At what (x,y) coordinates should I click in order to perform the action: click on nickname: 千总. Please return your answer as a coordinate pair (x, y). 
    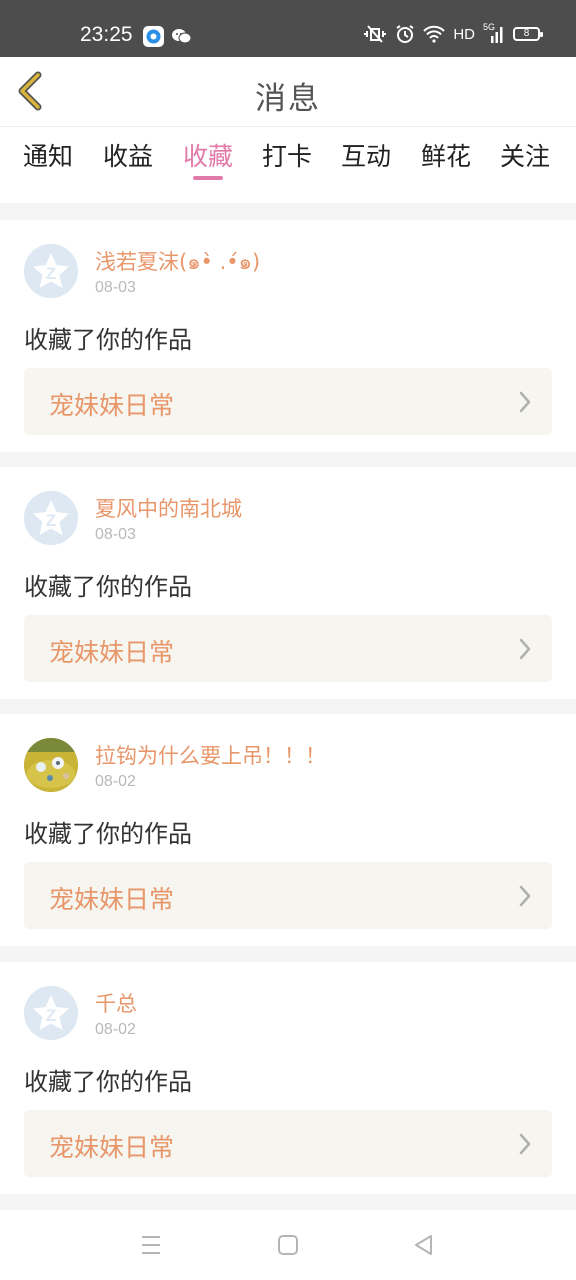
    Looking at the image, I should click on (116, 1003).